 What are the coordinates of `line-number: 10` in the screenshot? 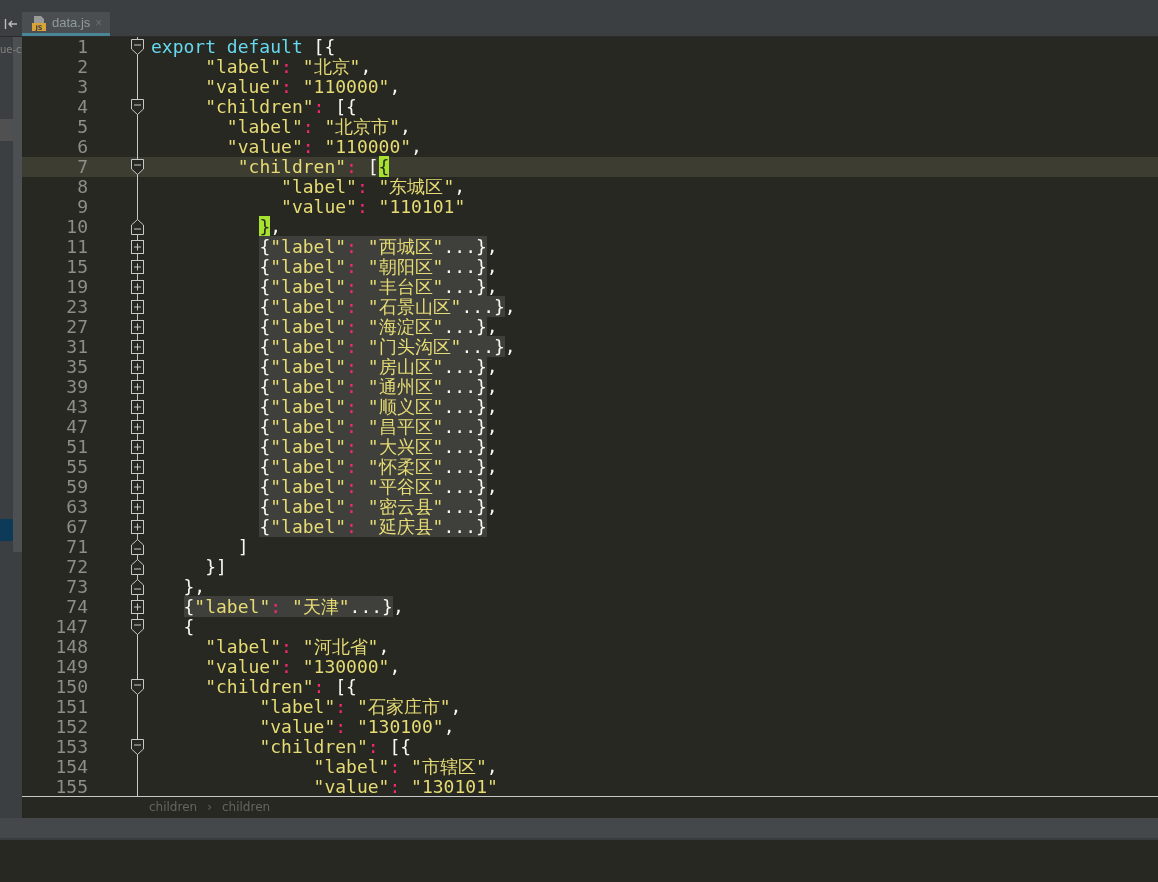 It's located at (76, 227).